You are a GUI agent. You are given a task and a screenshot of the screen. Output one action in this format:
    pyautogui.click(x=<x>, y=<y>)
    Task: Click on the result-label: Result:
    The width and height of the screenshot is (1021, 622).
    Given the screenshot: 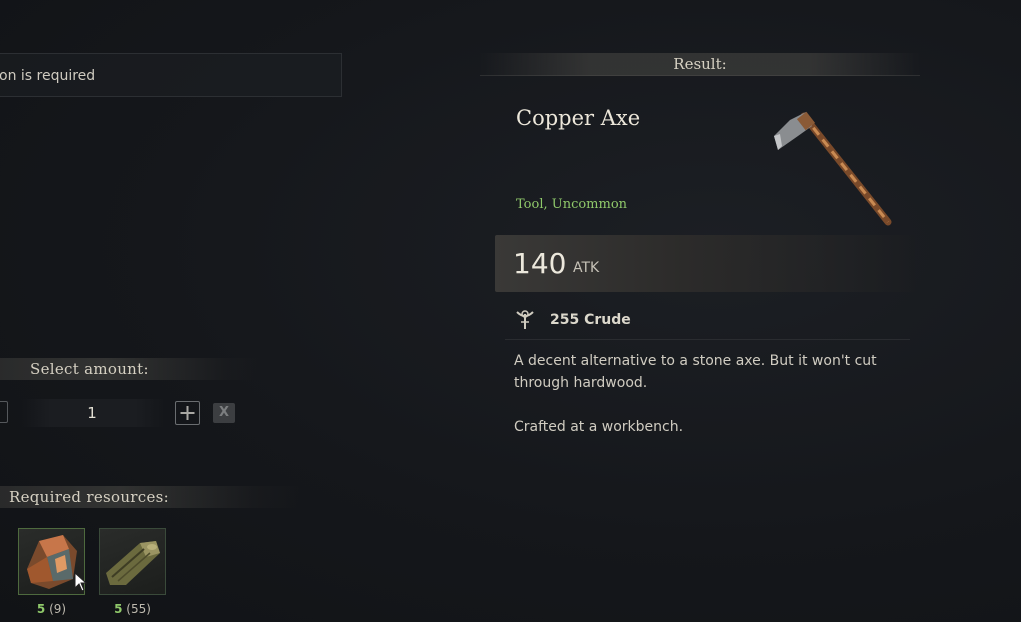 What is the action you would take?
    pyautogui.click(x=700, y=64)
    